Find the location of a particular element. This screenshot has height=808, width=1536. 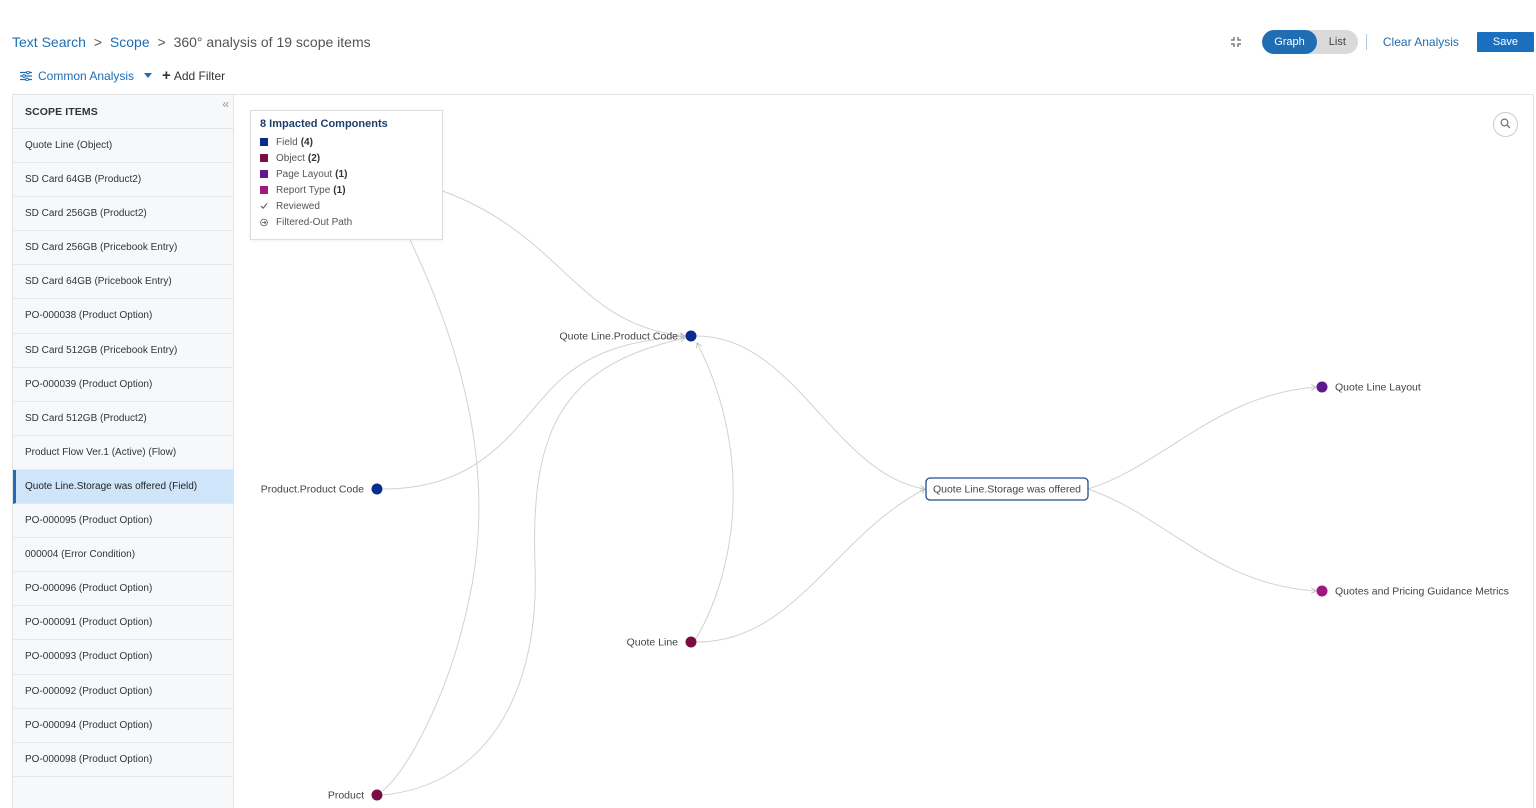

list-view-button: List is located at coordinates (1337, 42).